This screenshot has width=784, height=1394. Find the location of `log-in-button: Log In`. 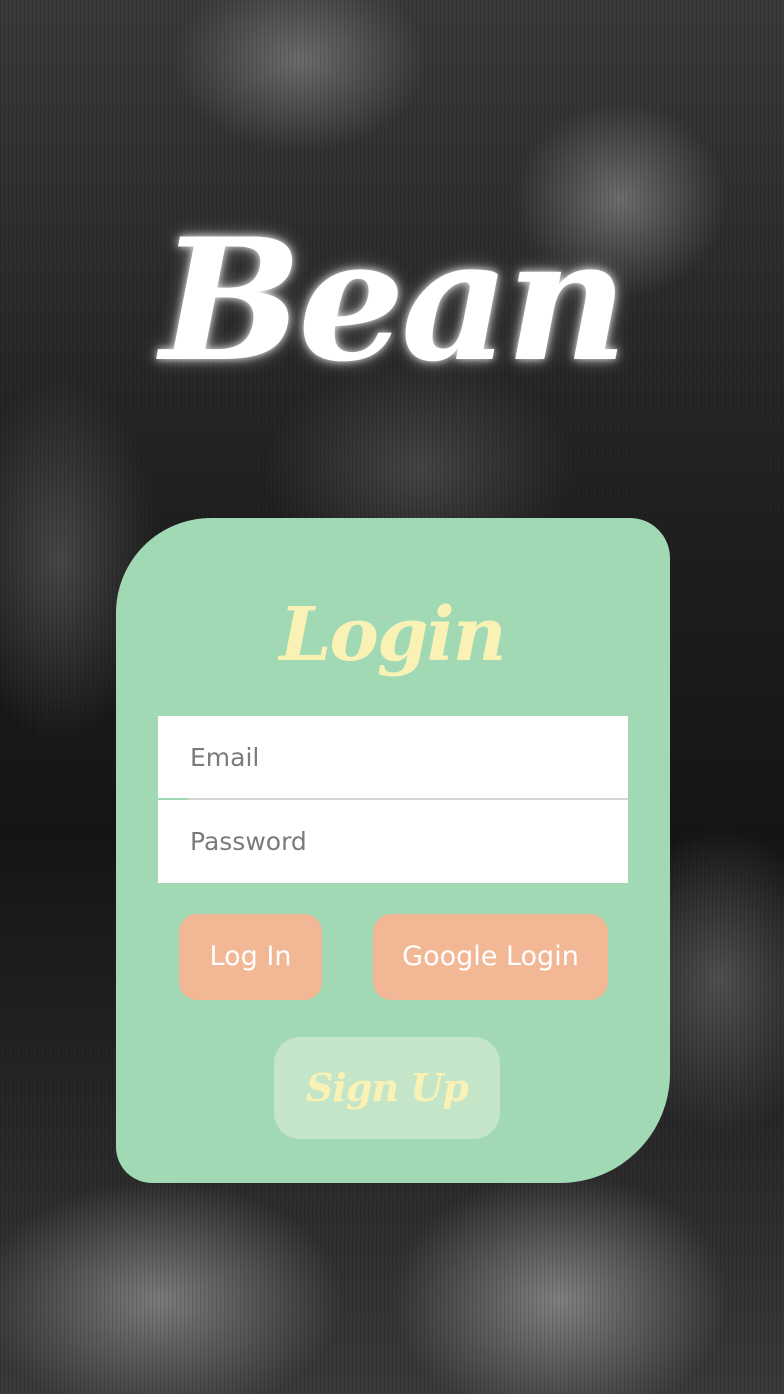

log-in-button: Log In is located at coordinates (250, 957).